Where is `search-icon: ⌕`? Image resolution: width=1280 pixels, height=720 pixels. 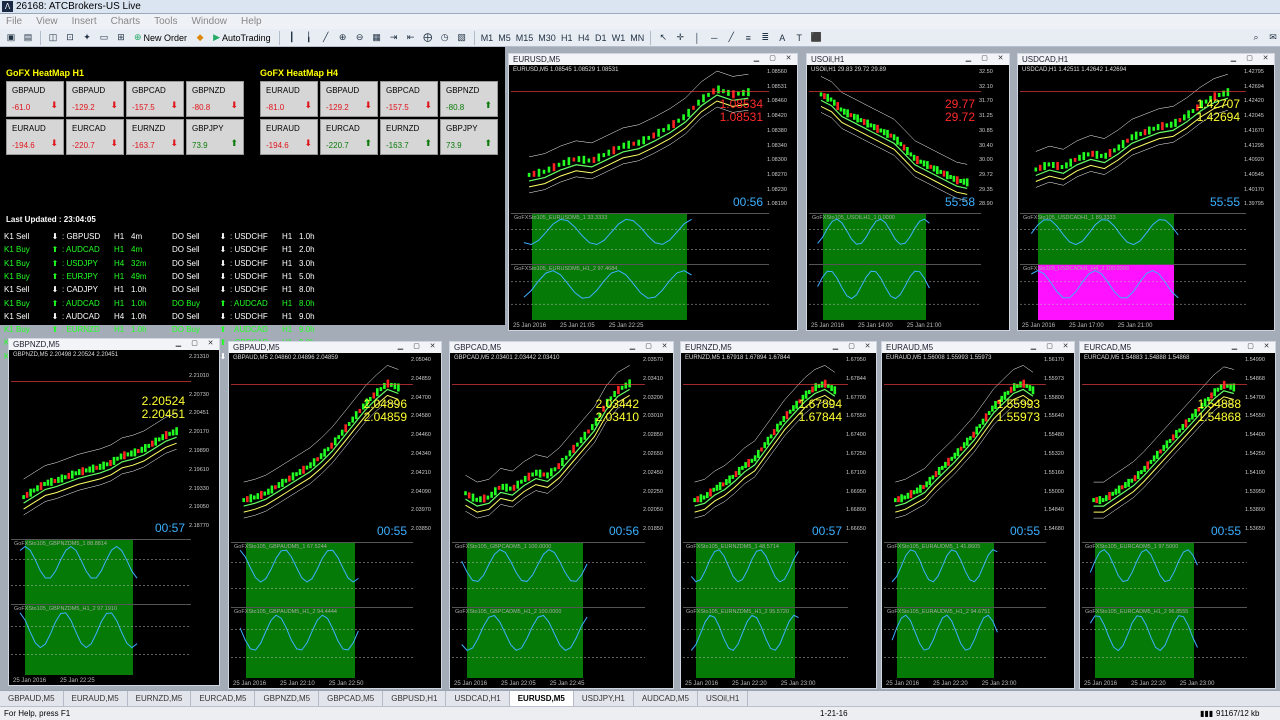
search-icon: ⌕ is located at coordinates (1256, 38).